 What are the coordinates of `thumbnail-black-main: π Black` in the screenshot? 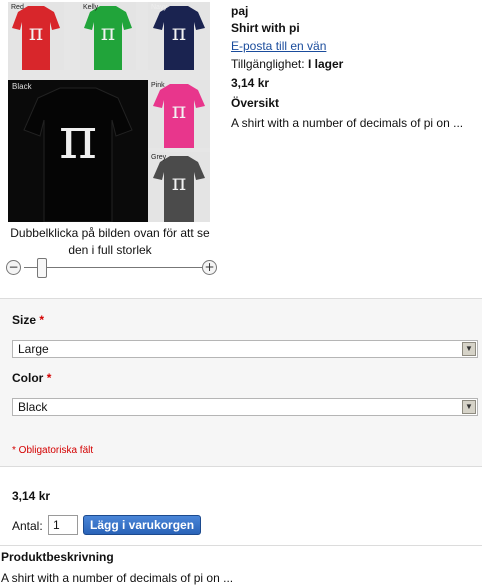 It's located at (78, 151).